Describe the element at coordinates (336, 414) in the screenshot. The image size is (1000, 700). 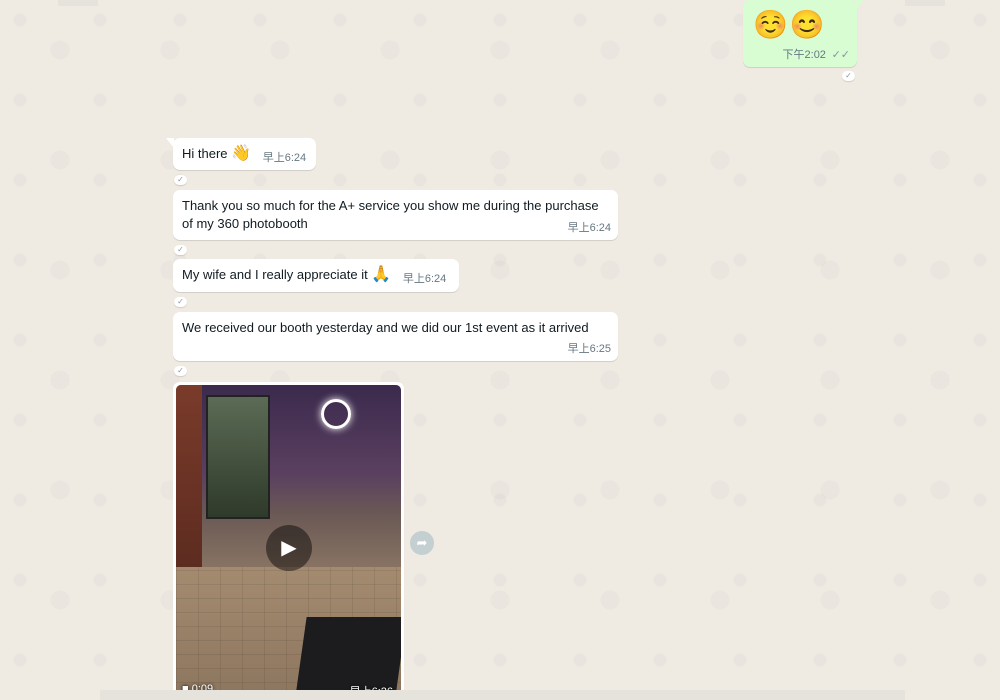
I see `ring-light` at that location.